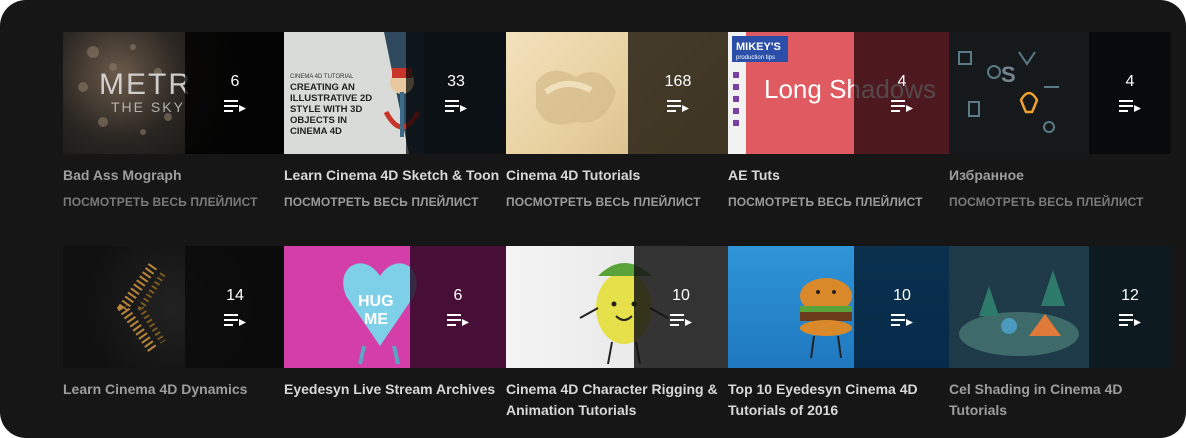 The image size is (1186, 438). What do you see at coordinates (456, 93) in the screenshot?
I see `playlist-count-overlay: 33` at bounding box center [456, 93].